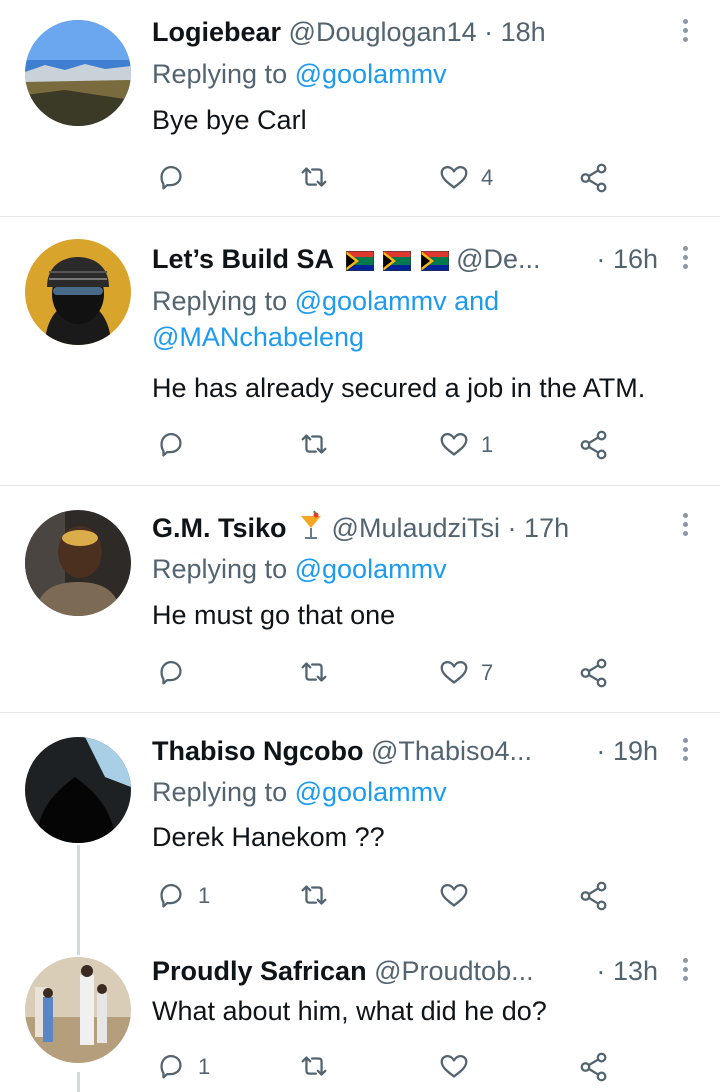 The height and width of the screenshot is (1092, 720). Describe the element at coordinates (487, 444) in the screenshot. I see `like-count: 1` at that location.